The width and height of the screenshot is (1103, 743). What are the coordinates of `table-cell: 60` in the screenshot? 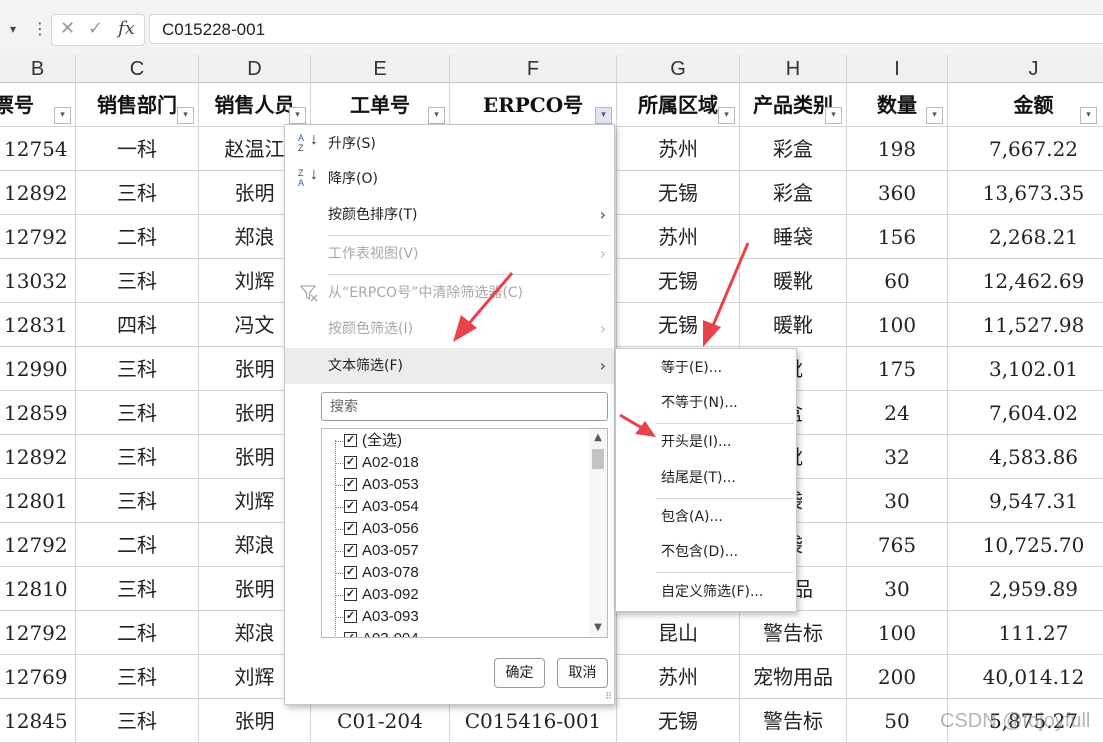 It's located at (897, 281).